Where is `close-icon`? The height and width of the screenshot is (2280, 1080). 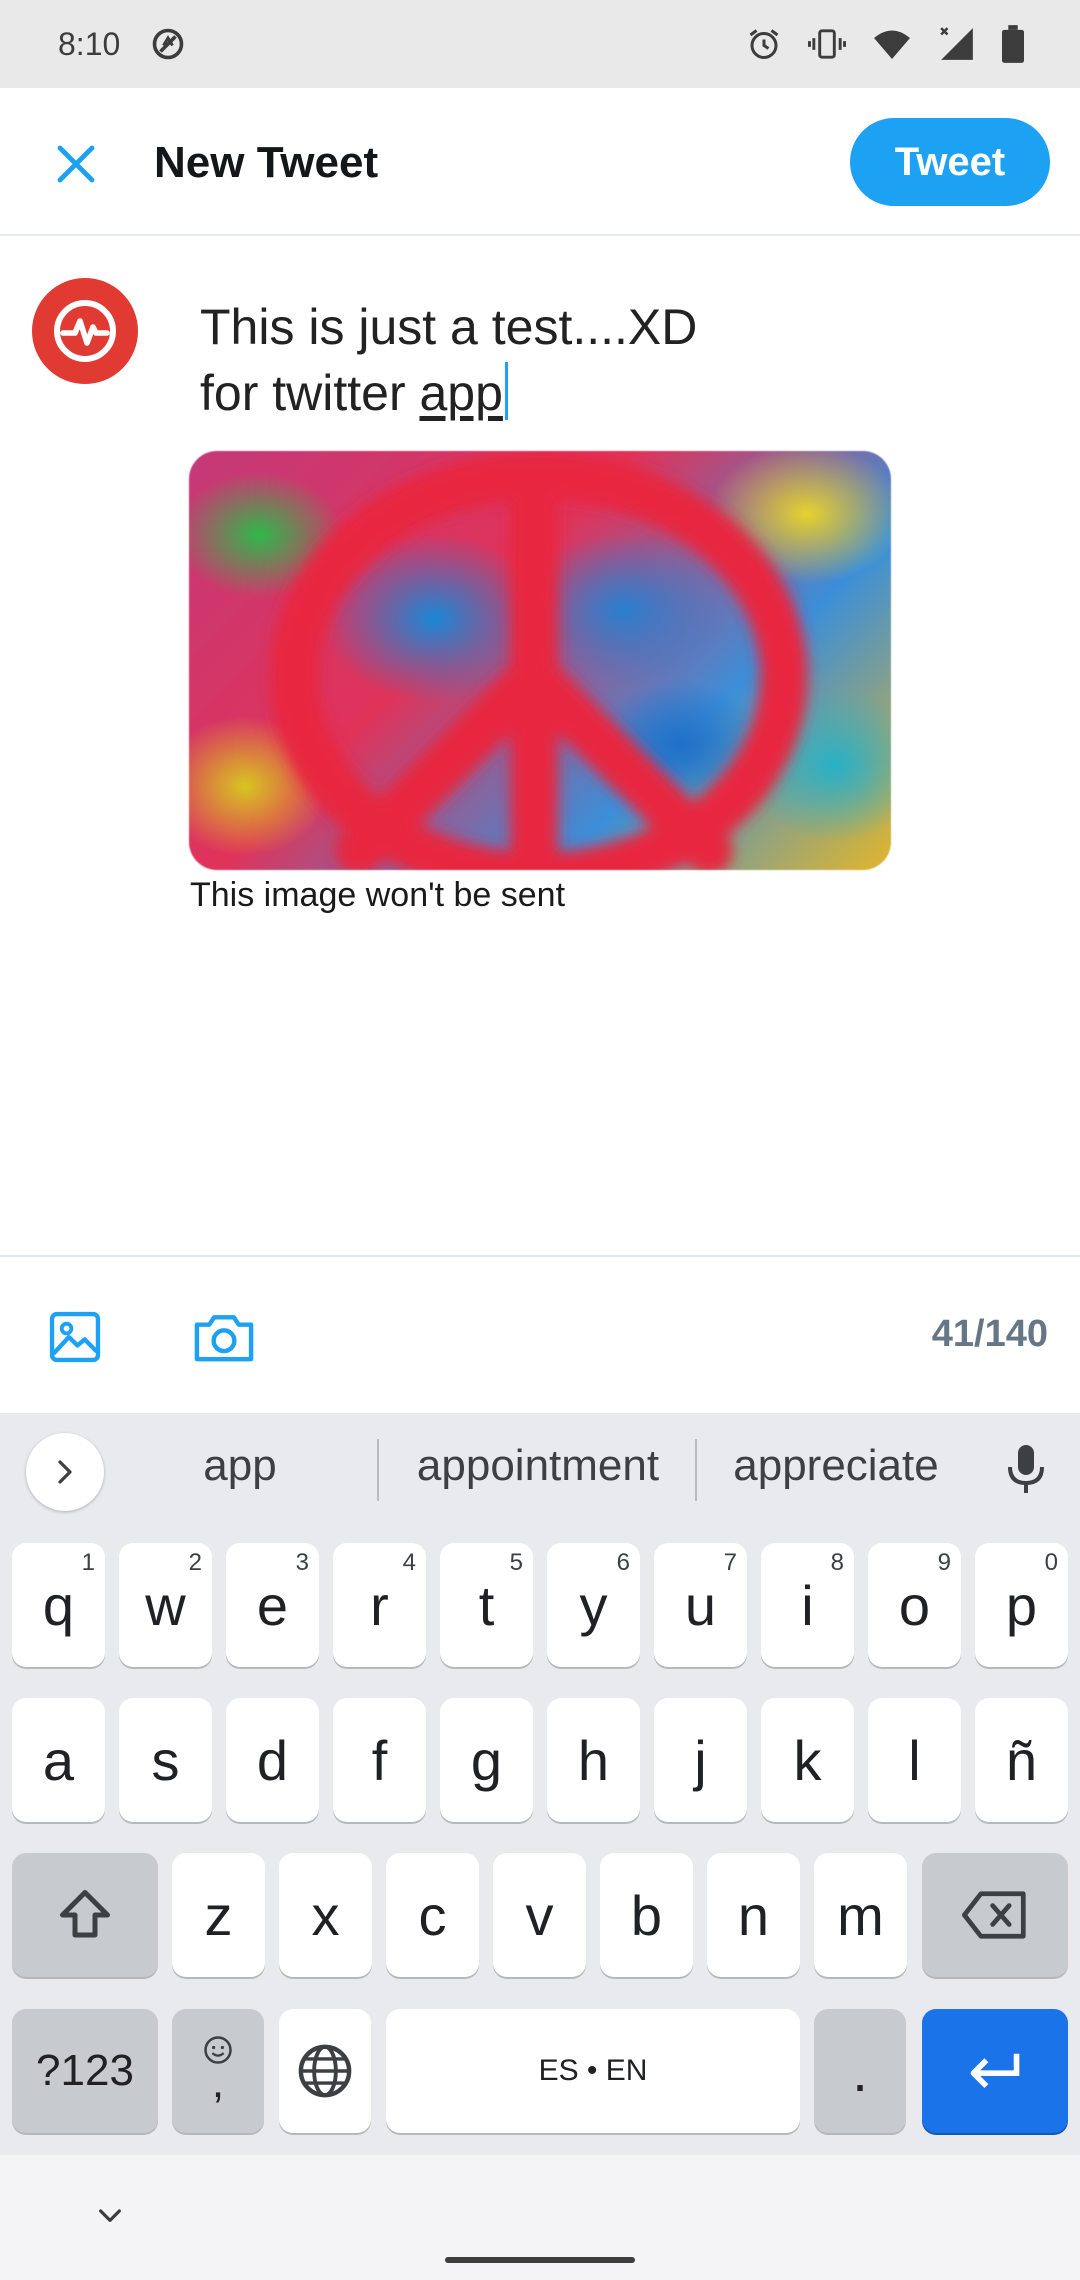
close-icon is located at coordinates (76, 164).